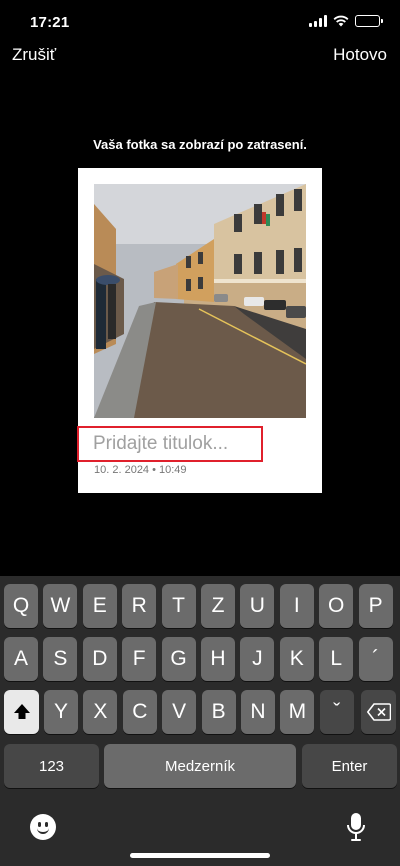  What do you see at coordinates (336, 606) in the screenshot?
I see `key-o: O` at bounding box center [336, 606].